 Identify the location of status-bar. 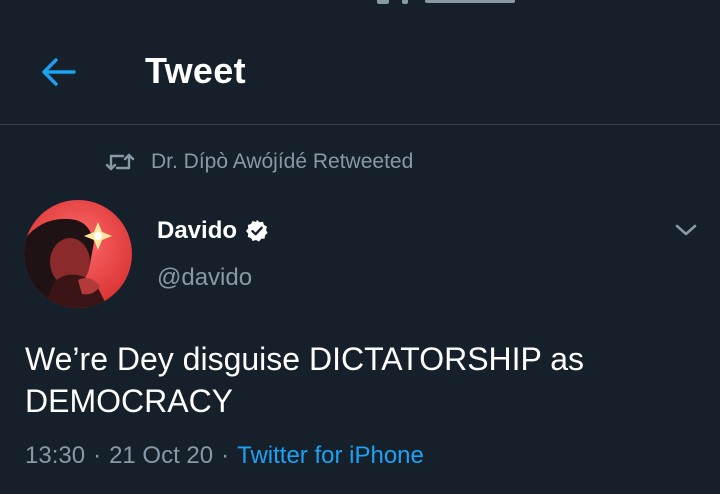
(360, 4).